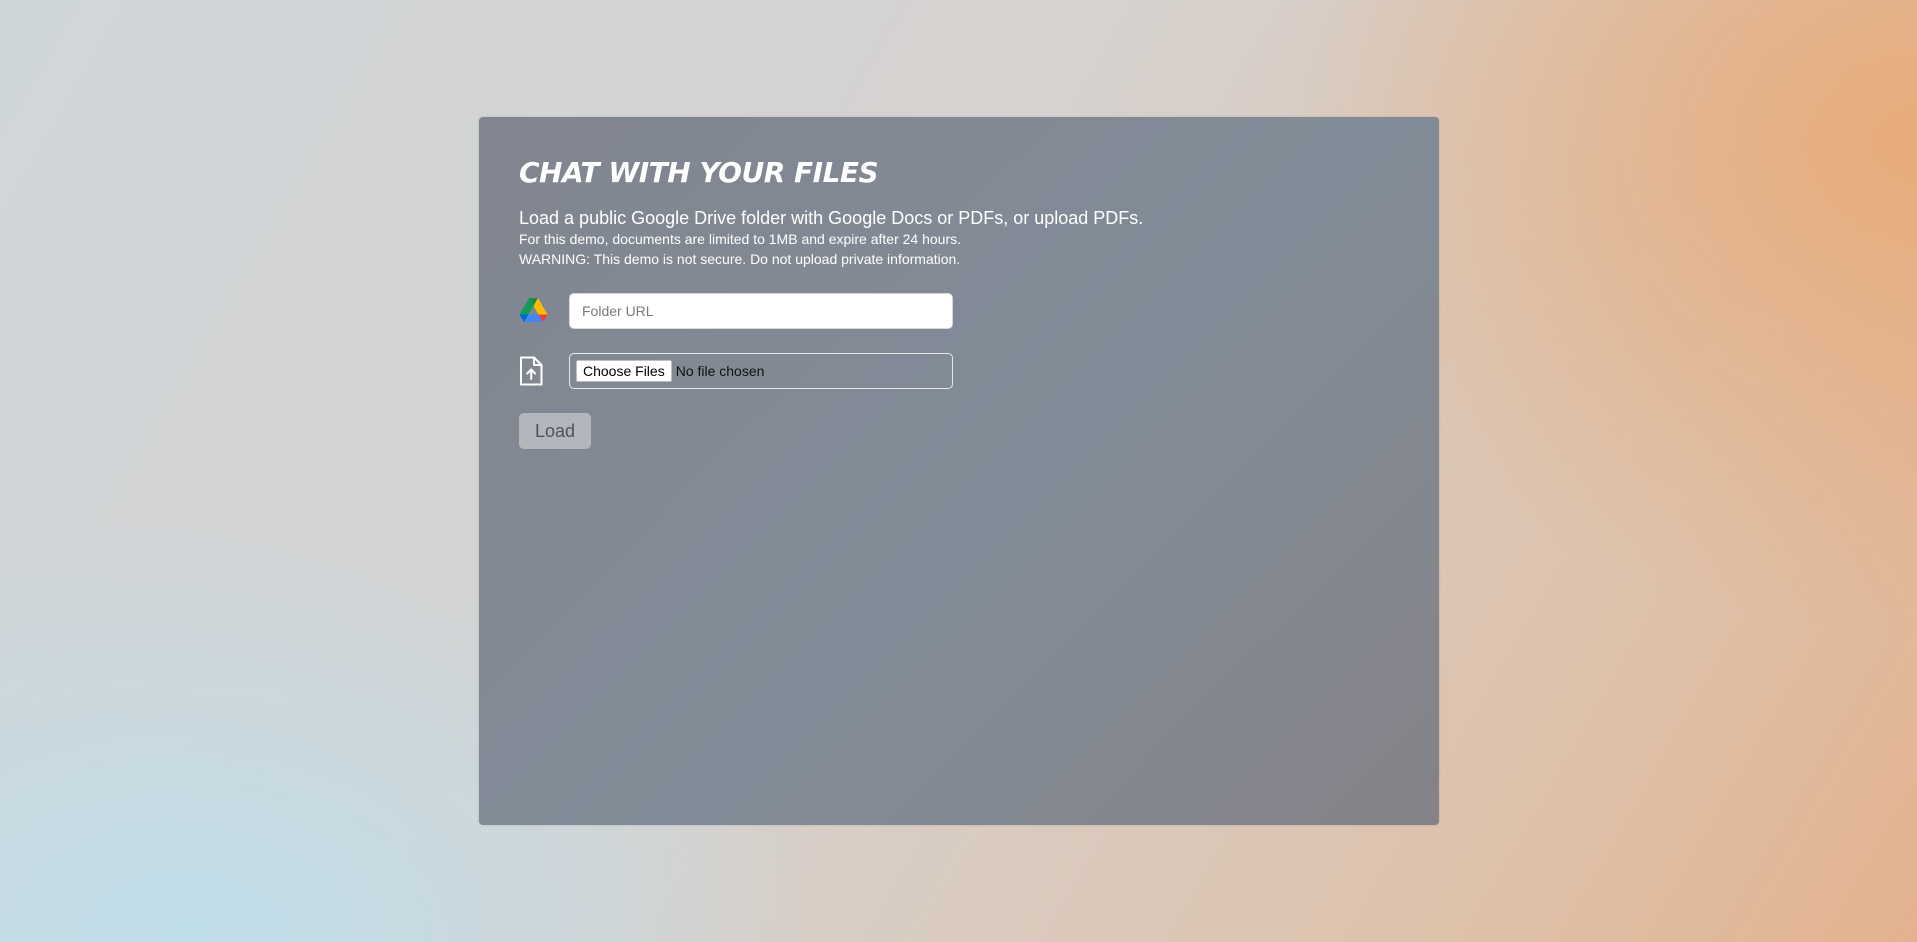 This screenshot has width=1917, height=942. Describe the element at coordinates (534, 371) in the screenshot. I see `file-upload-icon` at that location.